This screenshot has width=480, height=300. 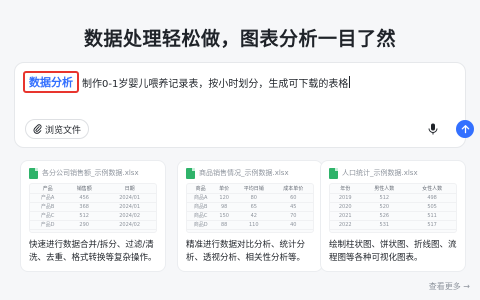 What do you see at coordinates (293, 198) in the screenshot?
I see `sheet-cell: 60` at bounding box center [293, 198].